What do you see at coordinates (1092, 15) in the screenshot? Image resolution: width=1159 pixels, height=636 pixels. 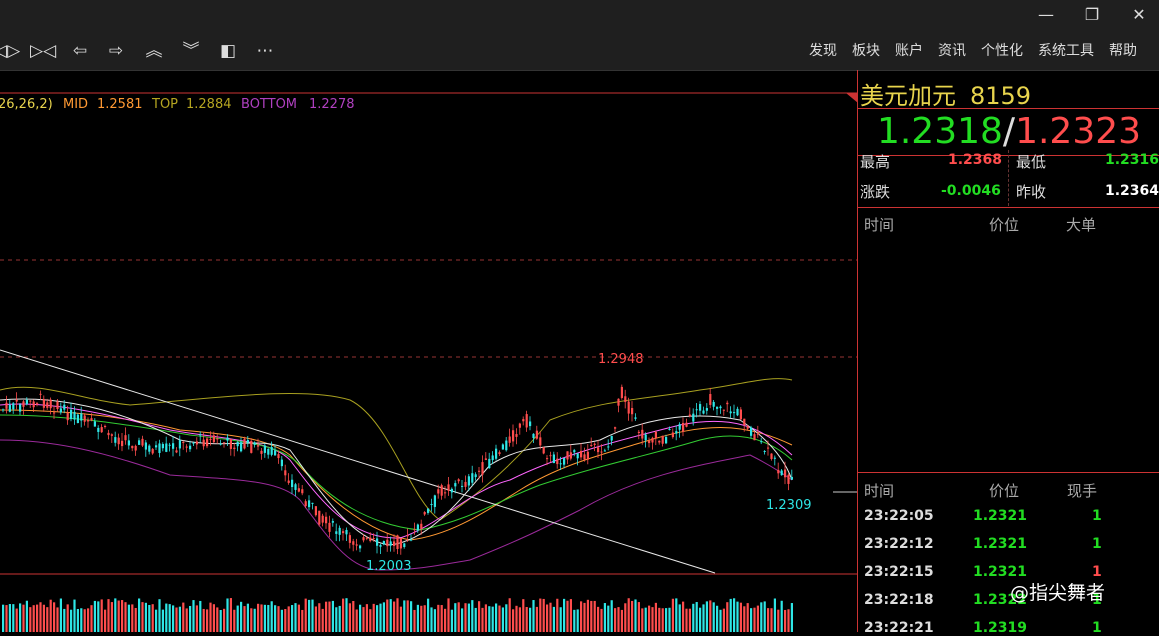 I see `restore-icon: ❐` at bounding box center [1092, 15].